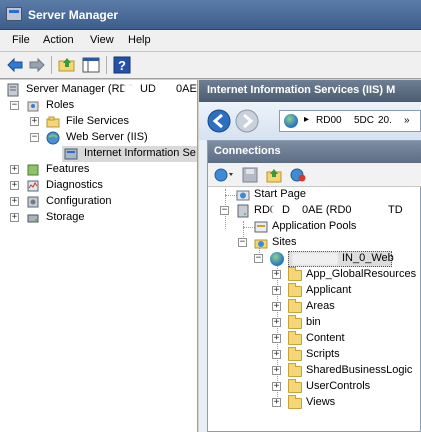 This screenshot has height=432, width=421. Describe the element at coordinates (33, 106) in the screenshot. I see `roles-icon` at that location.